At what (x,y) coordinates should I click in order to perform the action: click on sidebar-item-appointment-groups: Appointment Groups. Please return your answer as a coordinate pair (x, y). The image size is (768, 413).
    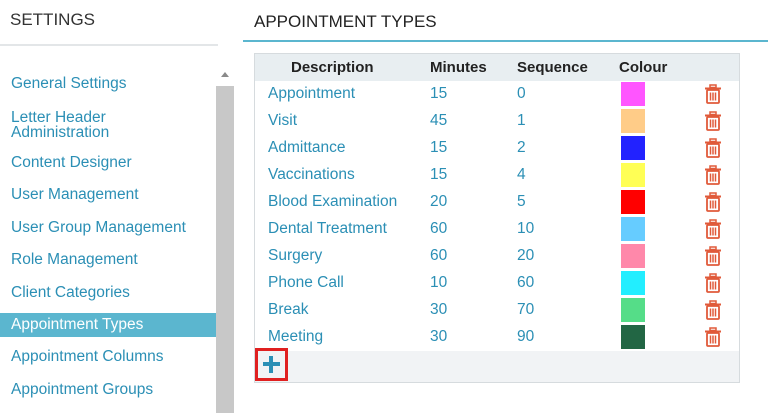
    Looking at the image, I should click on (108, 390).